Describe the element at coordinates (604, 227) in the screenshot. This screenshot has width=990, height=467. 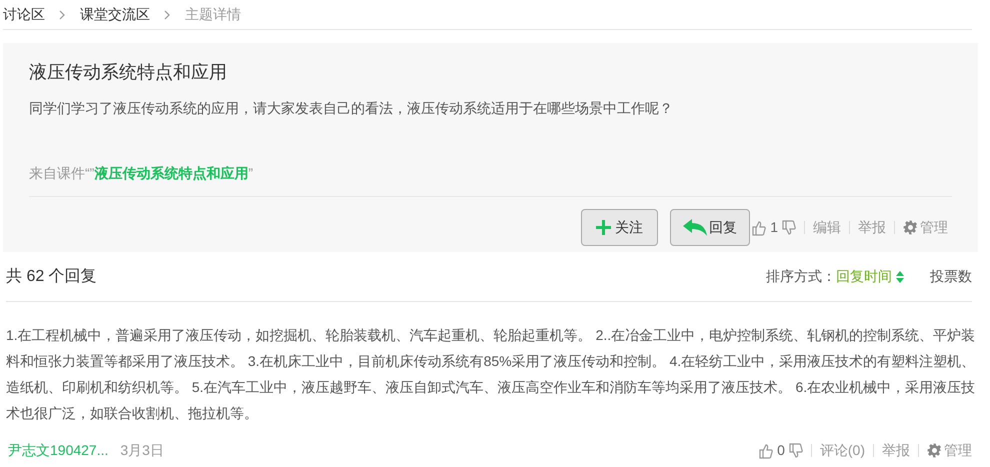
I see `plus-icon` at that location.